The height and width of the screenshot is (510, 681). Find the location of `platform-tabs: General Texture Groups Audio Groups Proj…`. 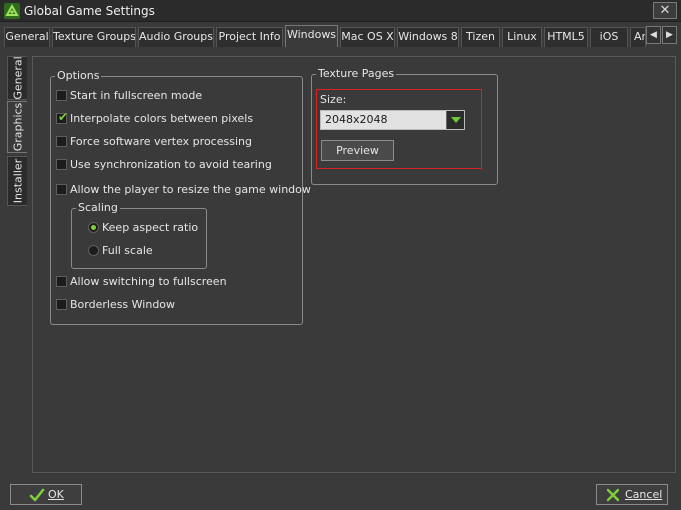

platform-tabs: General Texture Groups Audio Groups Proj… is located at coordinates (340, 36).